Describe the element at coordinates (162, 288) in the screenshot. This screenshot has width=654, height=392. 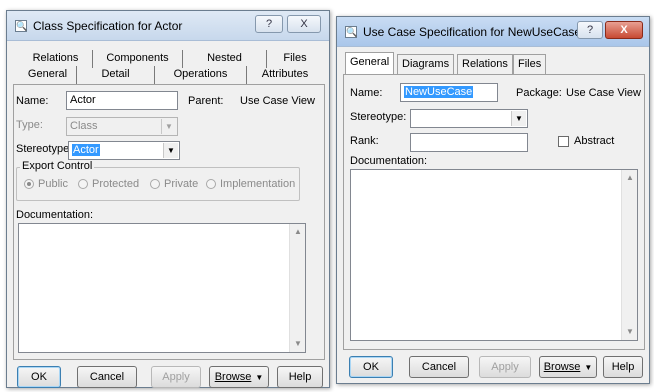
I see `documentation-textarea: ▲ ▼` at that location.